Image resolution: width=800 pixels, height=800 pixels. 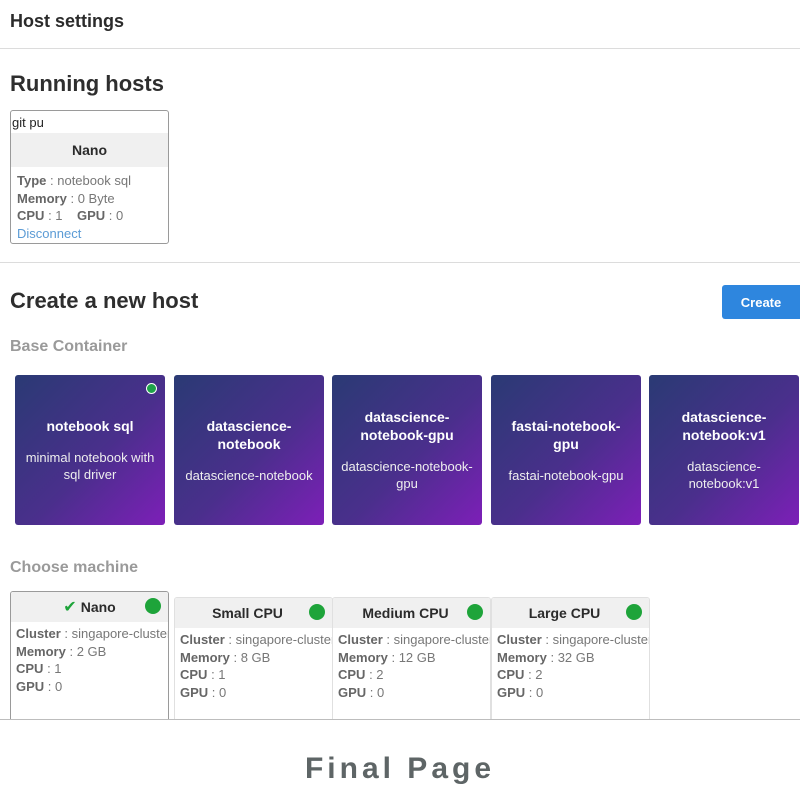 I want to click on machine-memory-row: Memory : 8 GB, so click(x=225, y=657).